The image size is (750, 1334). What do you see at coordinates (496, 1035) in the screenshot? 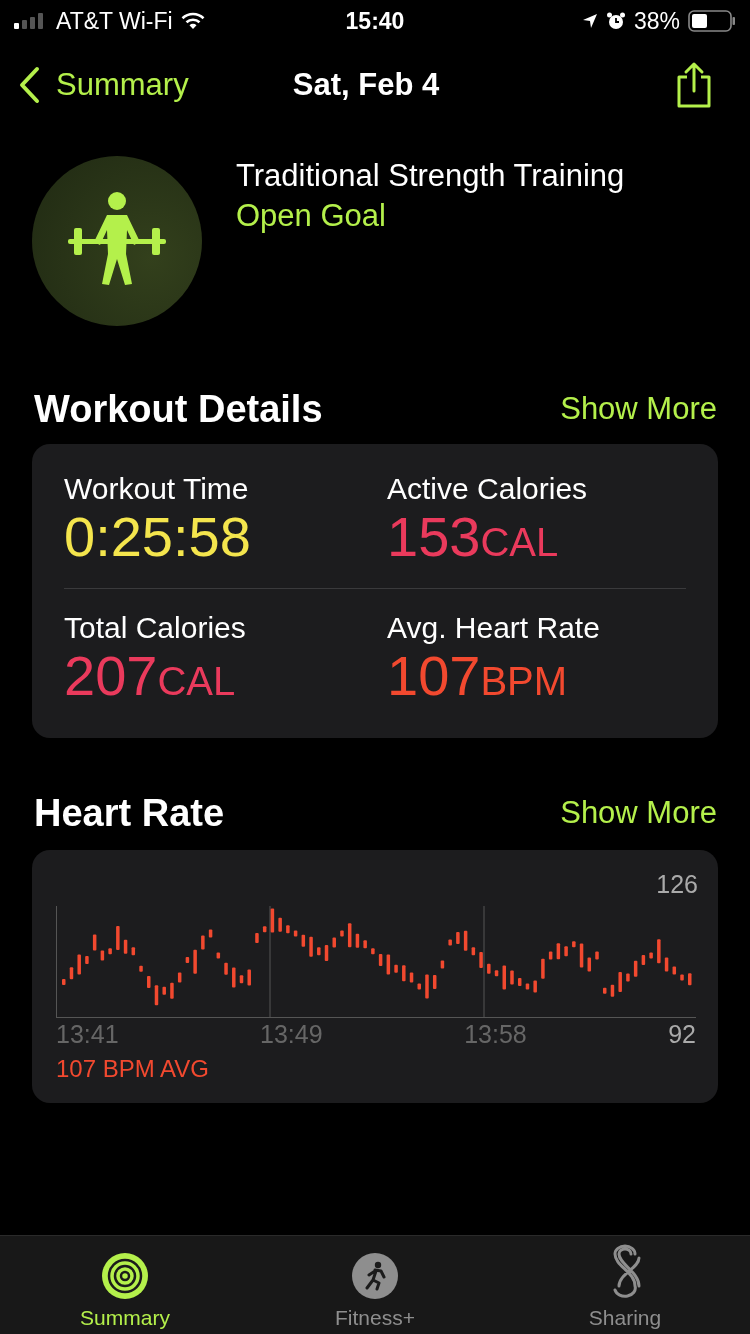
I see `time-label: 13:58` at bounding box center [496, 1035].